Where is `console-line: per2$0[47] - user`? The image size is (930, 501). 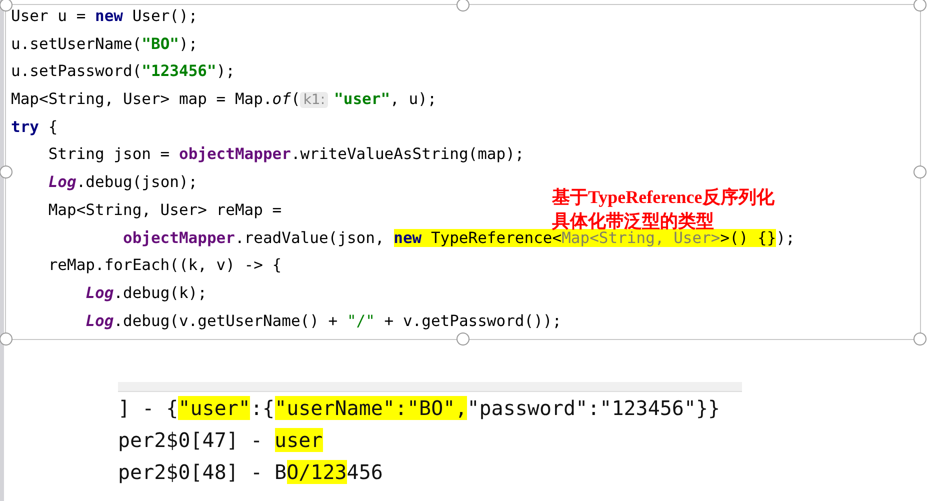
console-line: per2$0[47] - user is located at coordinates (221, 440).